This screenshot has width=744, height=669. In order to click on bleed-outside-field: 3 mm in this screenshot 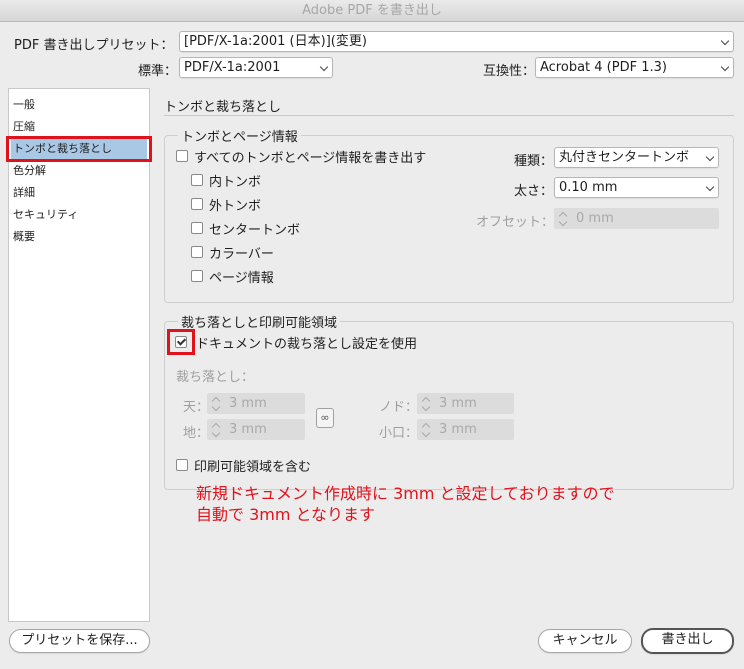, I will do `click(465, 429)`.